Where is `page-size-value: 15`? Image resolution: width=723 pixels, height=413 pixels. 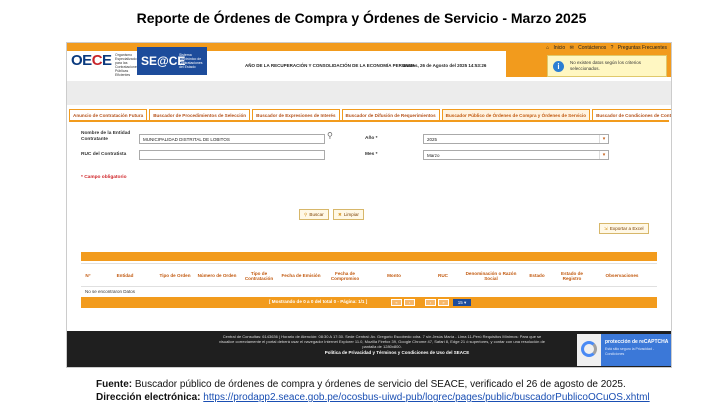 page-size-value: 15 is located at coordinates (460, 302).